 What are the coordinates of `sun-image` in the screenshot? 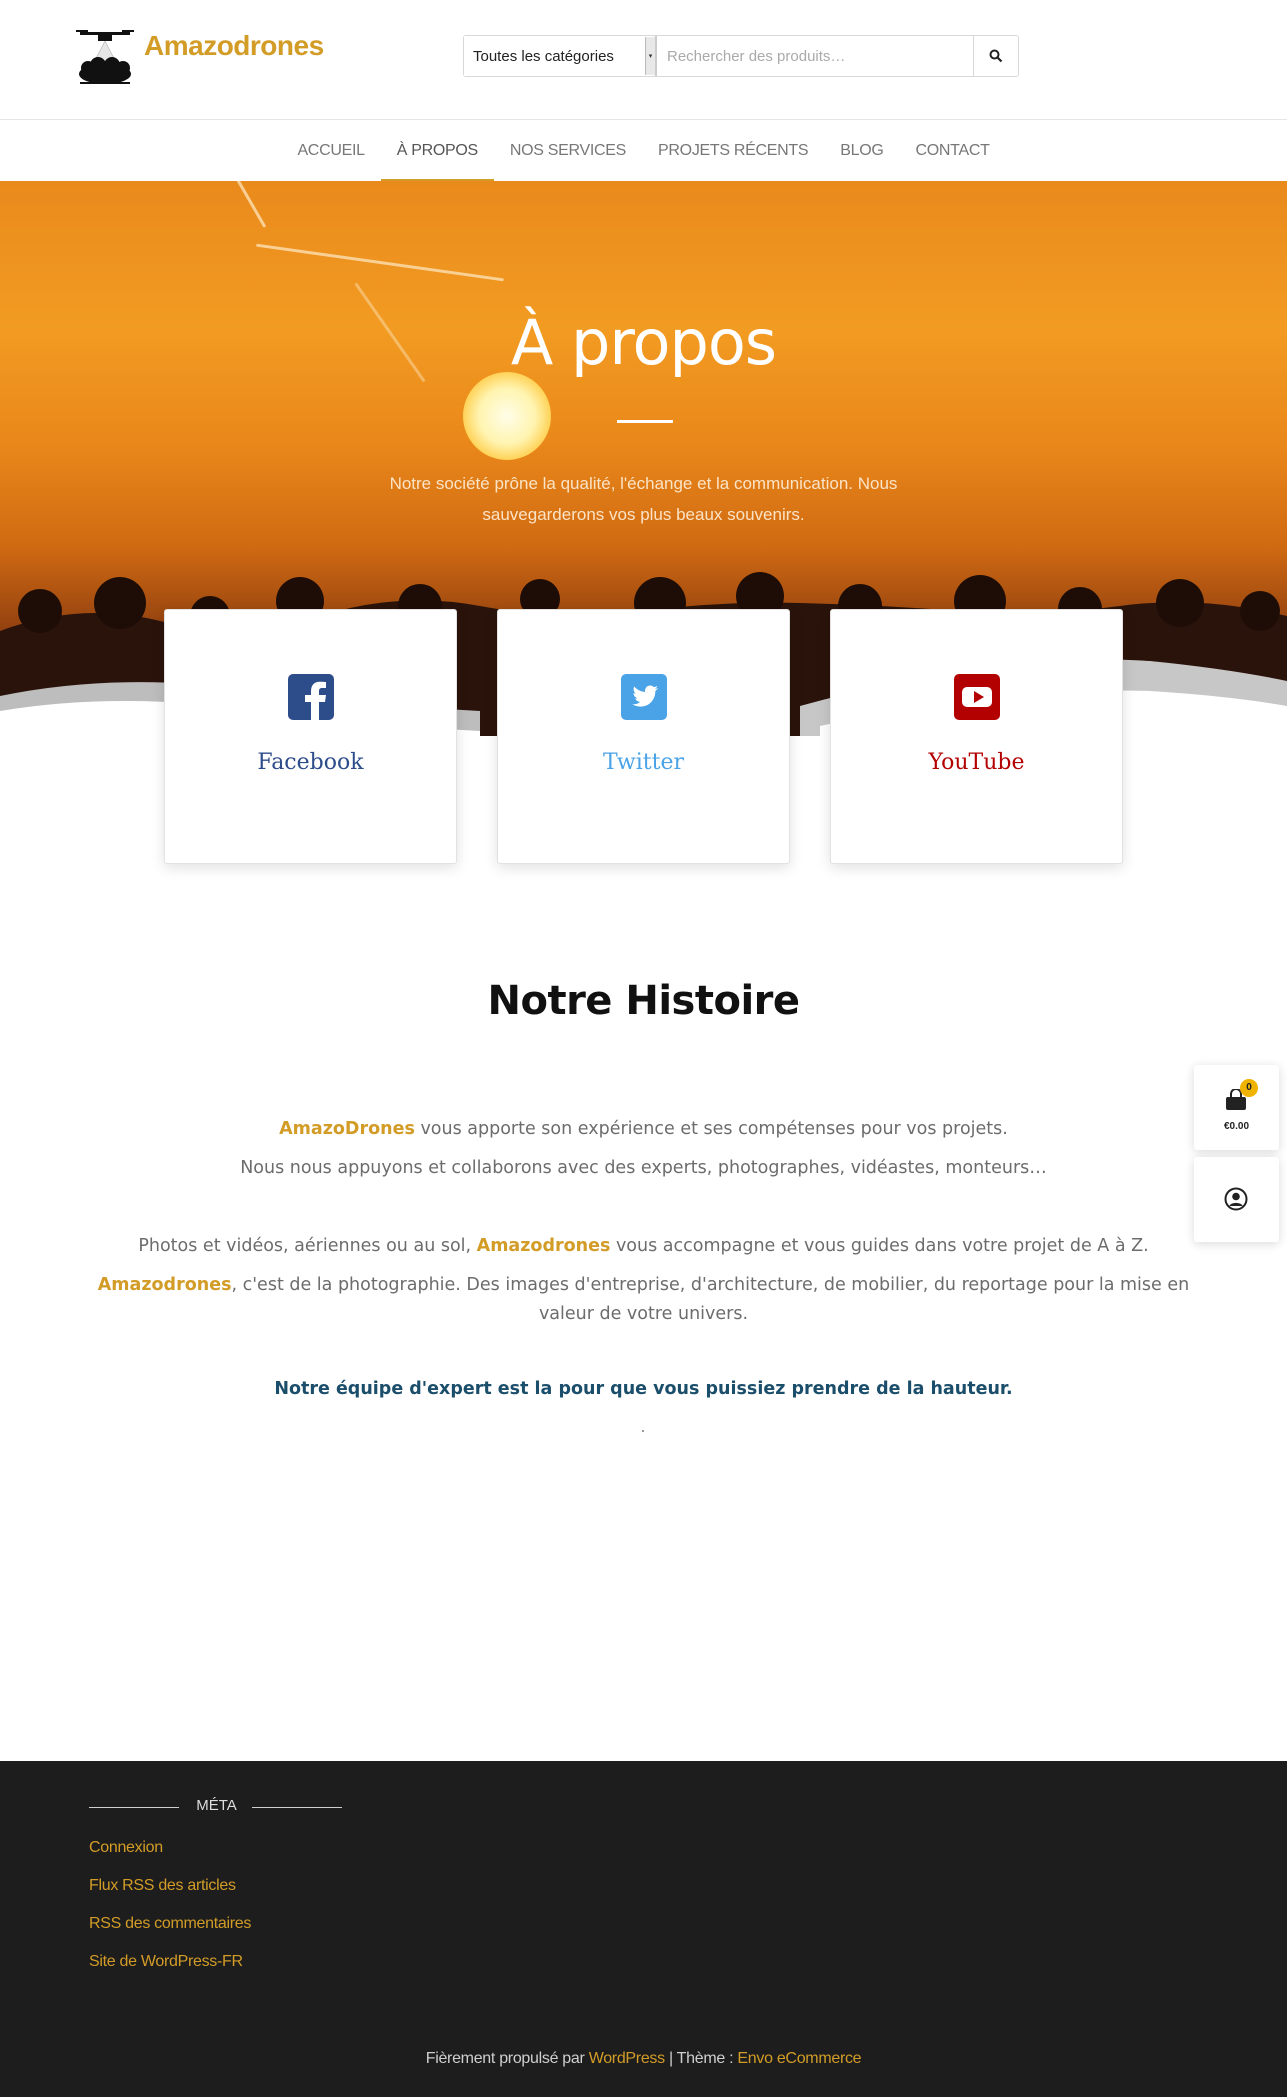 It's located at (507, 416).